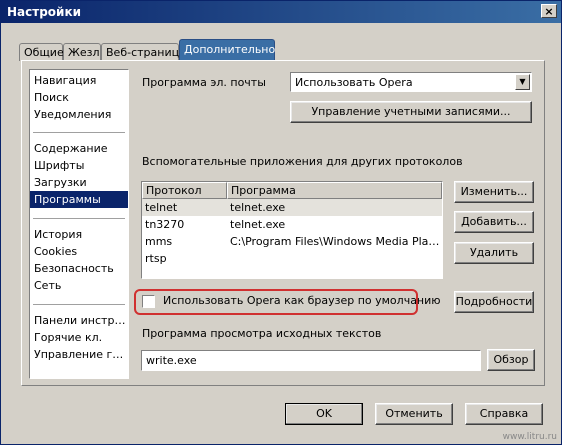 The height and width of the screenshot is (445, 562). Describe the element at coordinates (144, 52) in the screenshot. I see `tab-web-pages: Веб-страницы` at that location.